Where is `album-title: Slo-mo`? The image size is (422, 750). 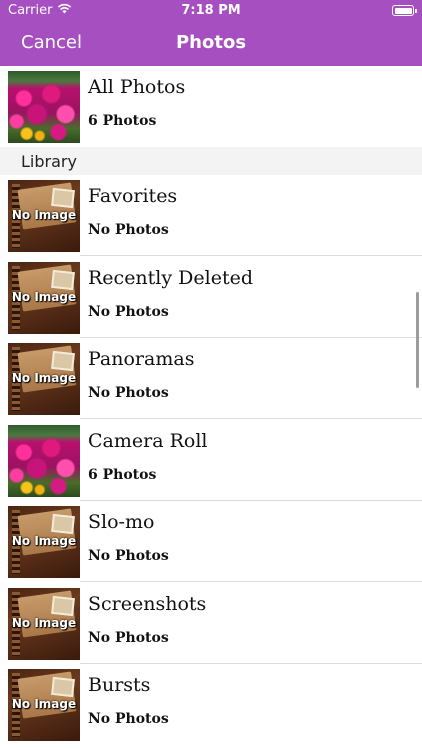
album-title: Slo-mo is located at coordinates (121, 522).